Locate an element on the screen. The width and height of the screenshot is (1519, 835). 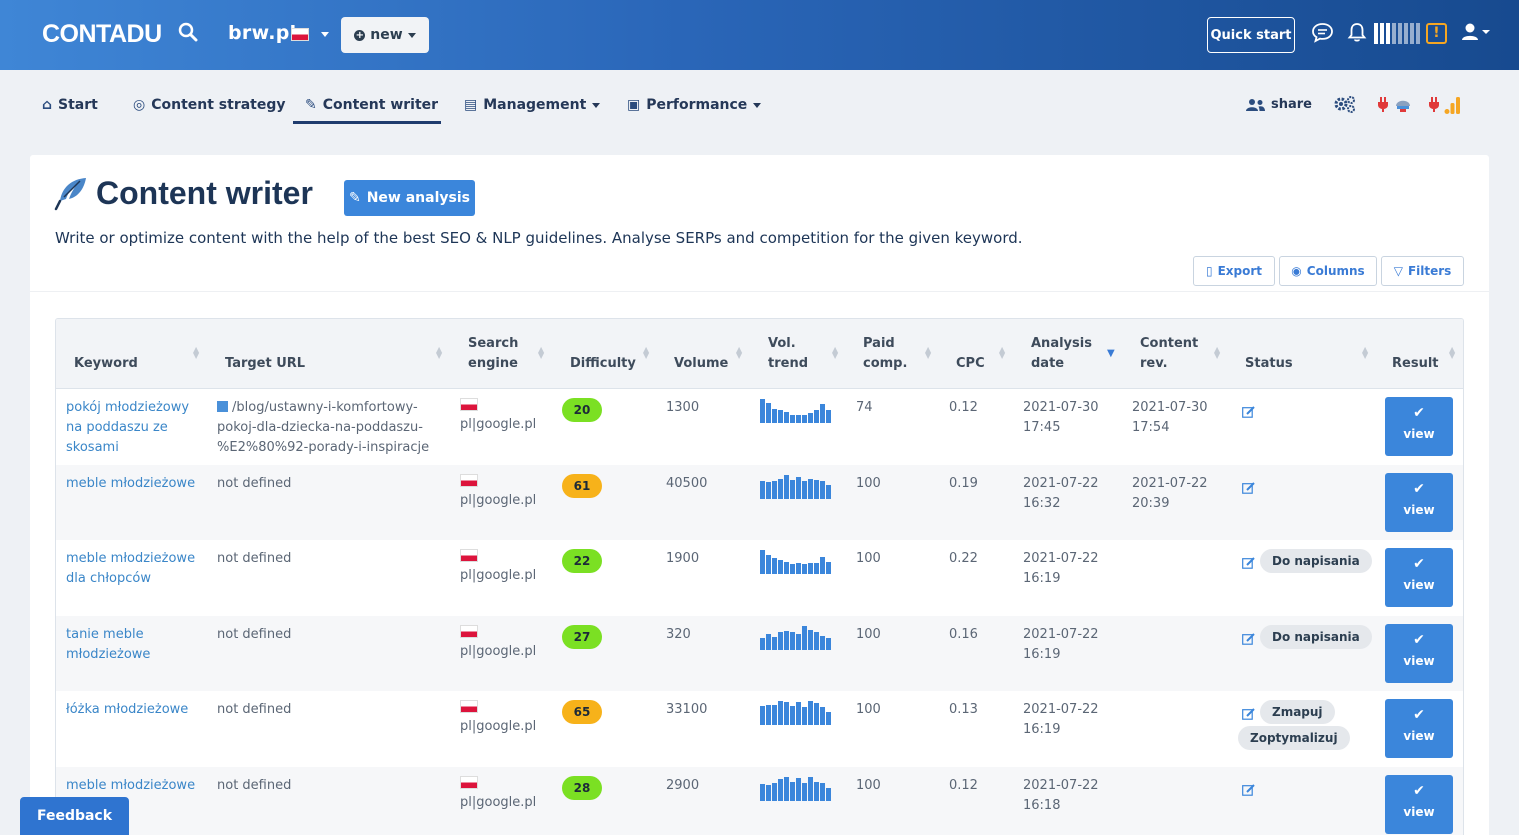
user-menu-icon is located at coordinates (1476, 34).